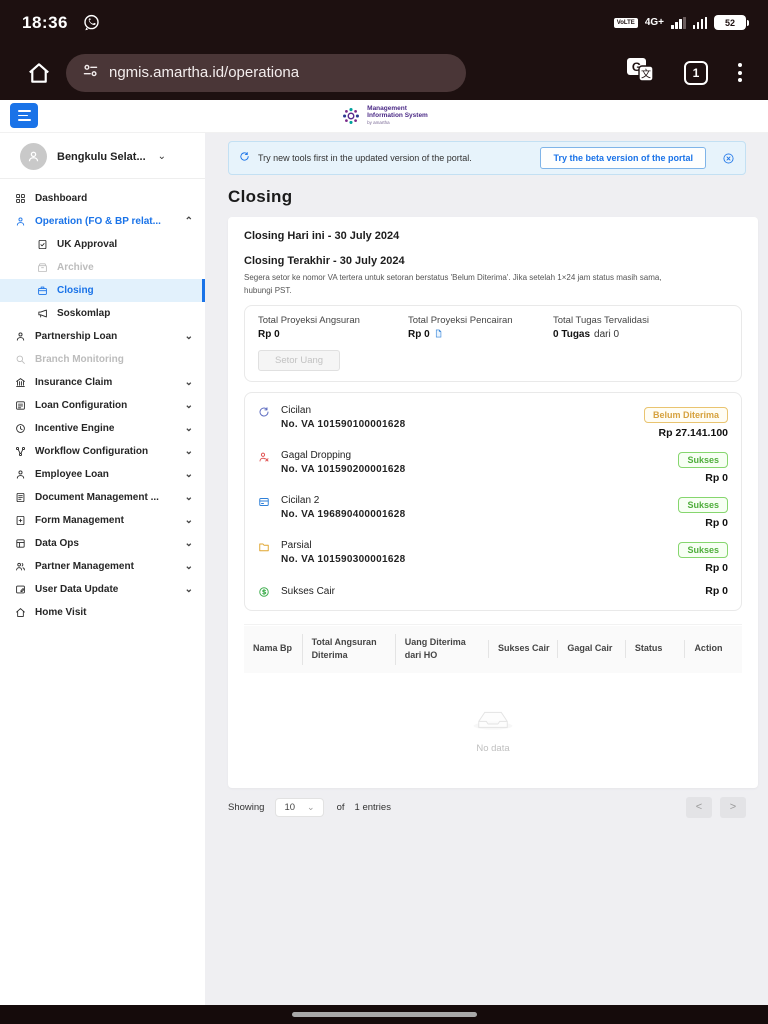 This screenshot has width=768, height=1024. I want to click on sidebar-item-soskomlap: Soskomlap, so click(102, 313).